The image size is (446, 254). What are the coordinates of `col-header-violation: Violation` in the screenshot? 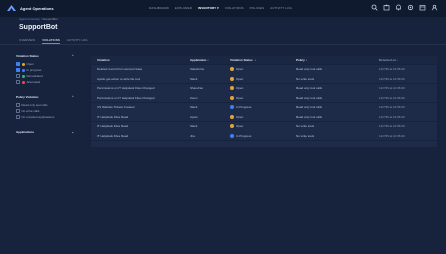 It's located at (140, 60).